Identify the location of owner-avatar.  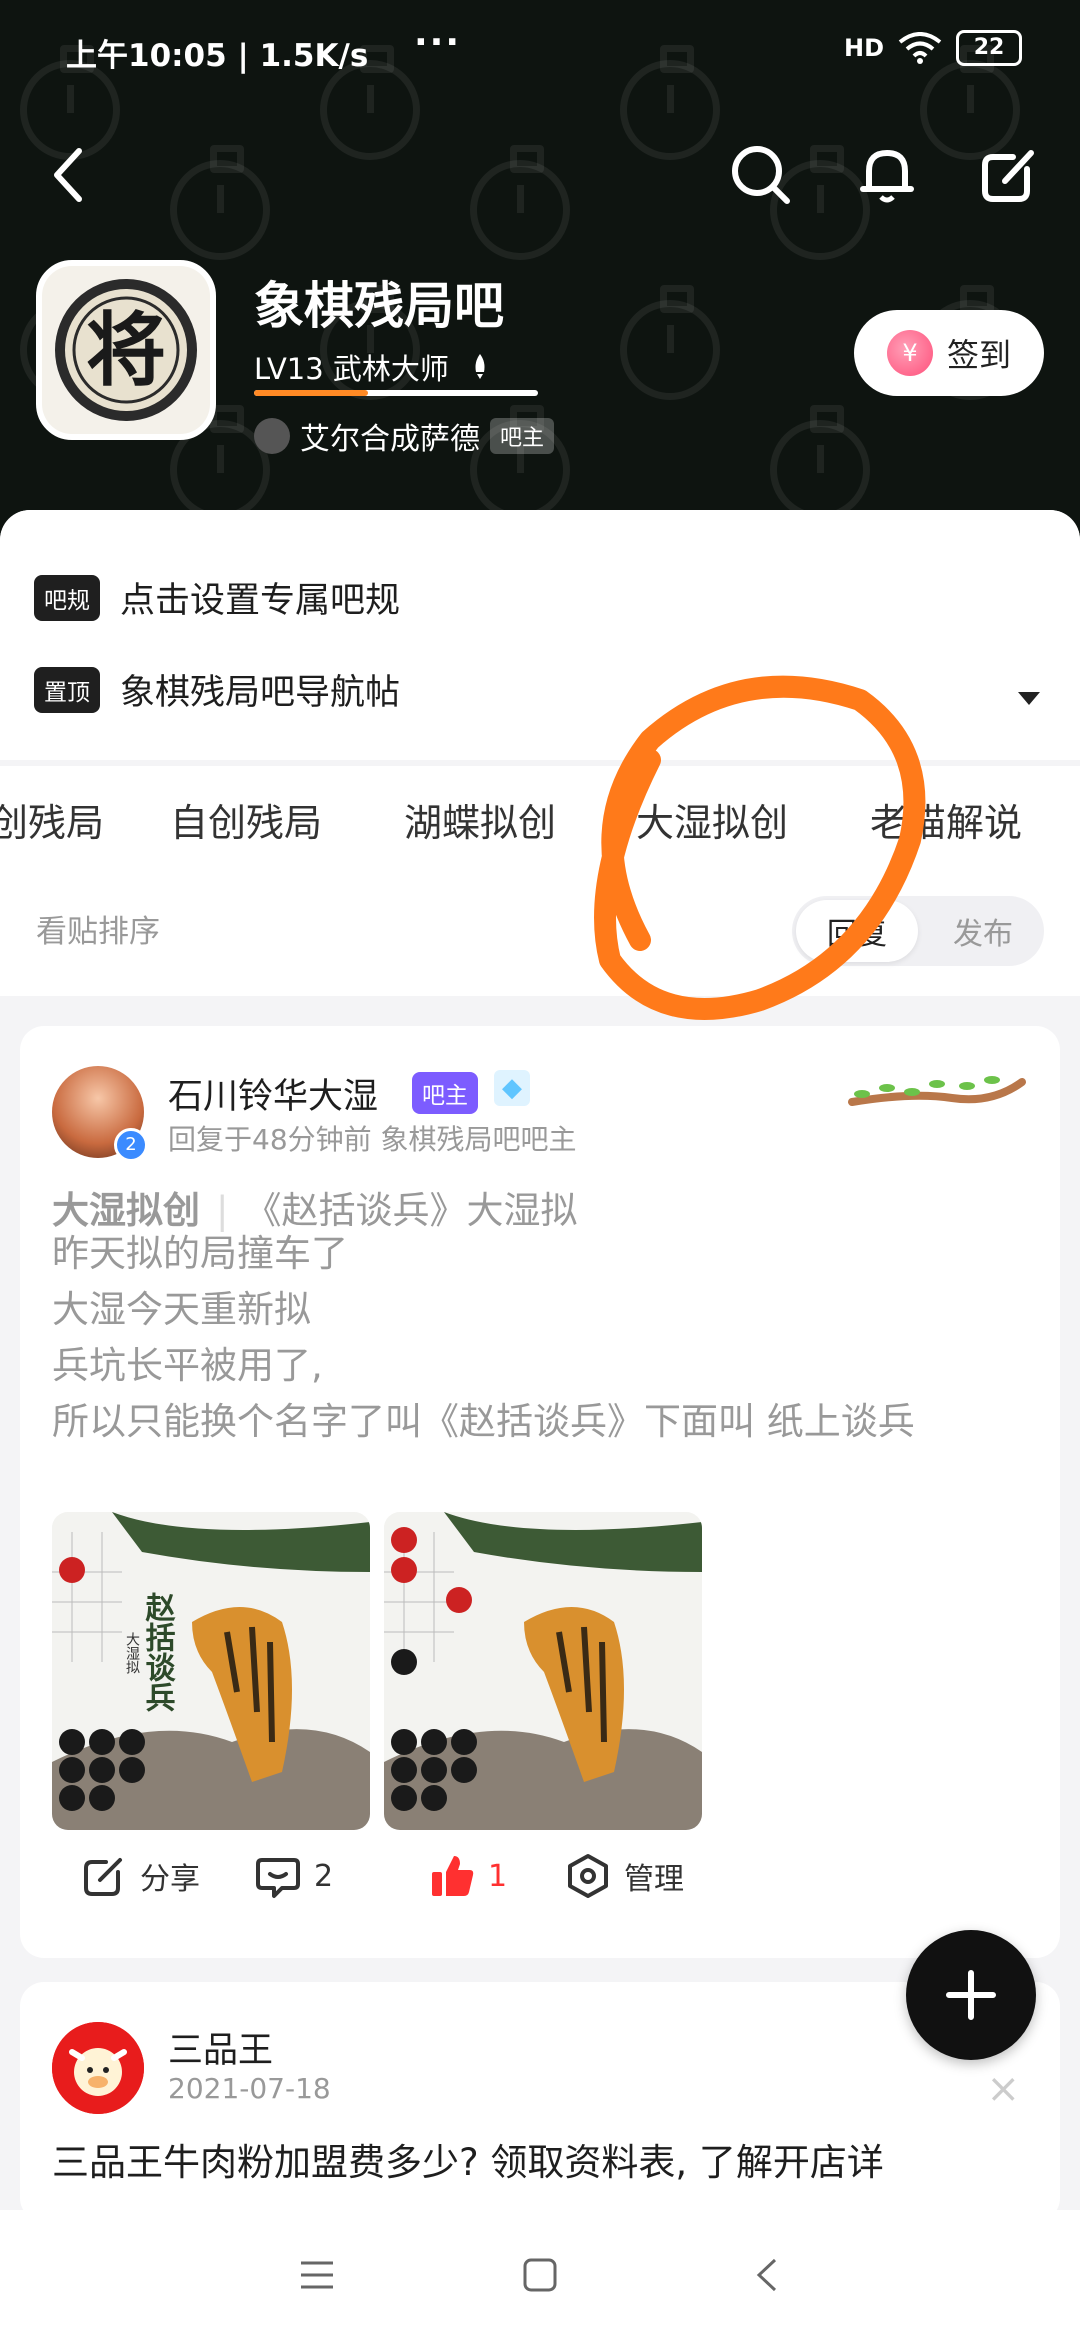
(272, 436).